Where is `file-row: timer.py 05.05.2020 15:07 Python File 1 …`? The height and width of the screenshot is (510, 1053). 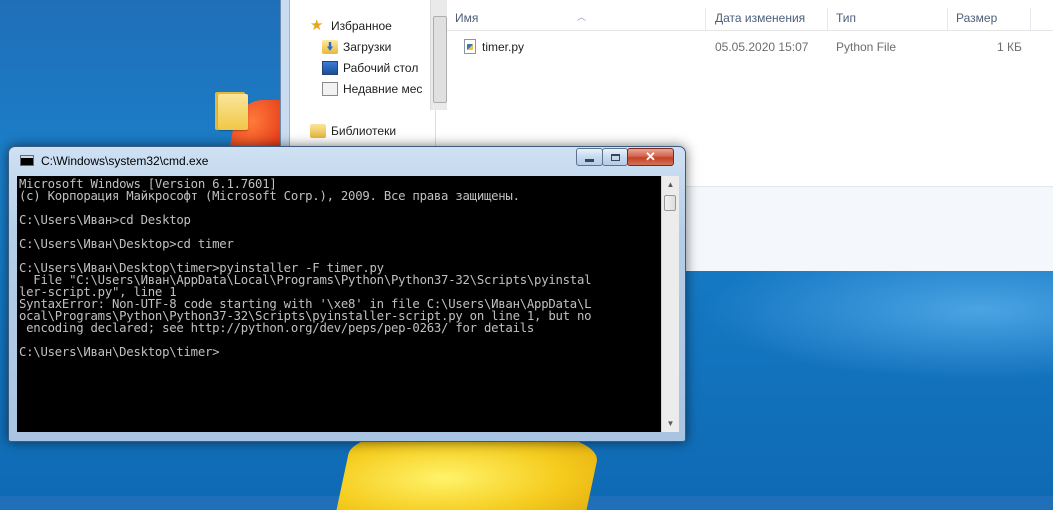
file-row: timer.py 05.05.2020 15:07 Python File 1 … is located at coordinates (750, 47).